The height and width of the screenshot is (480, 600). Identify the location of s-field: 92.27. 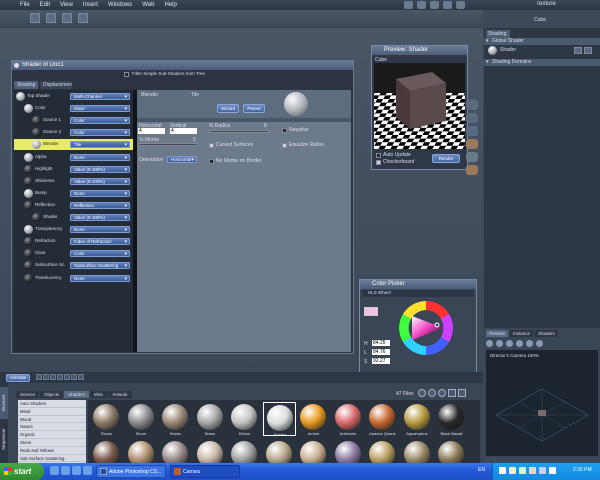
(381, 361).